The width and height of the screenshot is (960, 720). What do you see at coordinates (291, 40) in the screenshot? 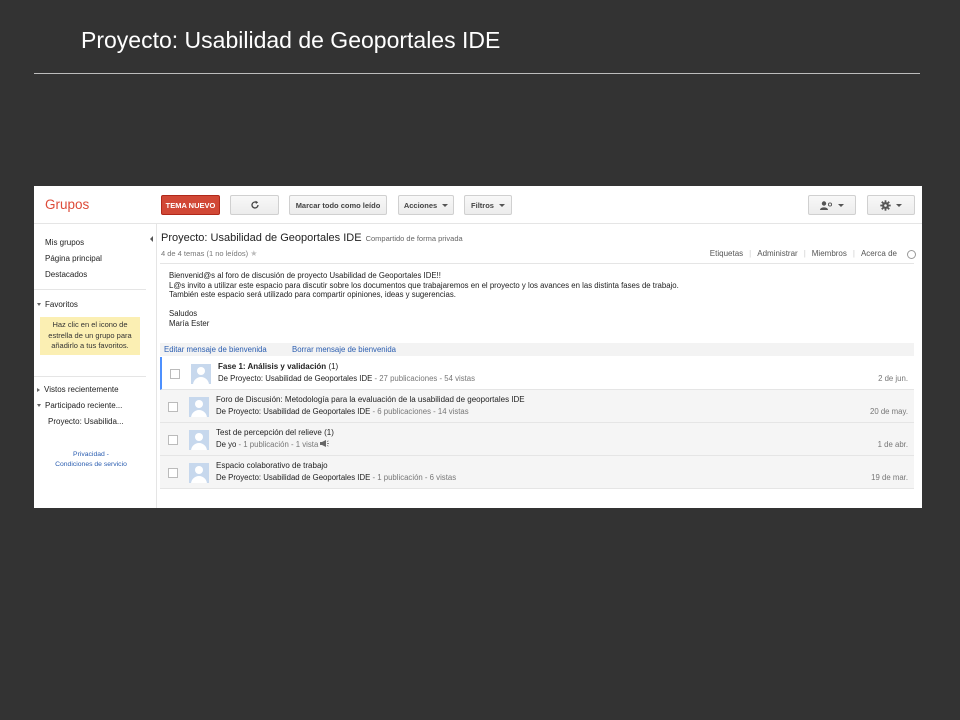
I see `slide-title: Proyecto: Usabilidad de Geoportales IDE` at bounding box center [291, 40].